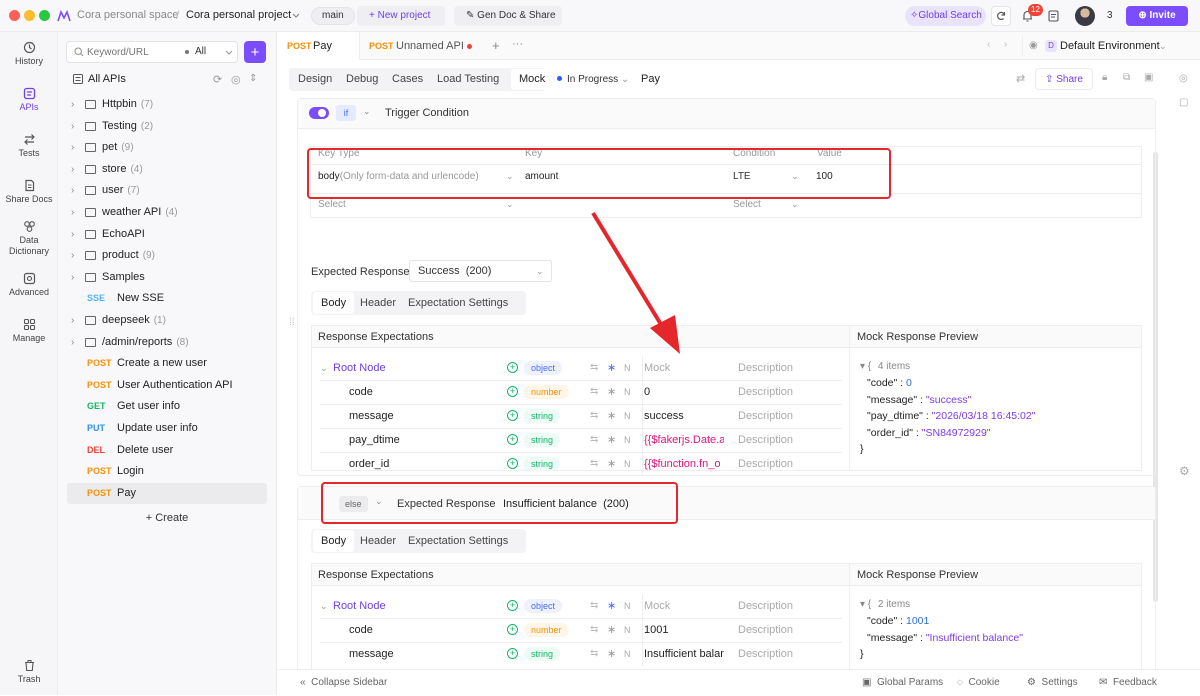 The width and height of the screenshot is (1200, 696). What do you see at coordinates (128, 15) in the screenshot?
I see `space-name: Cora personal space` at bounding box center [128, 15].